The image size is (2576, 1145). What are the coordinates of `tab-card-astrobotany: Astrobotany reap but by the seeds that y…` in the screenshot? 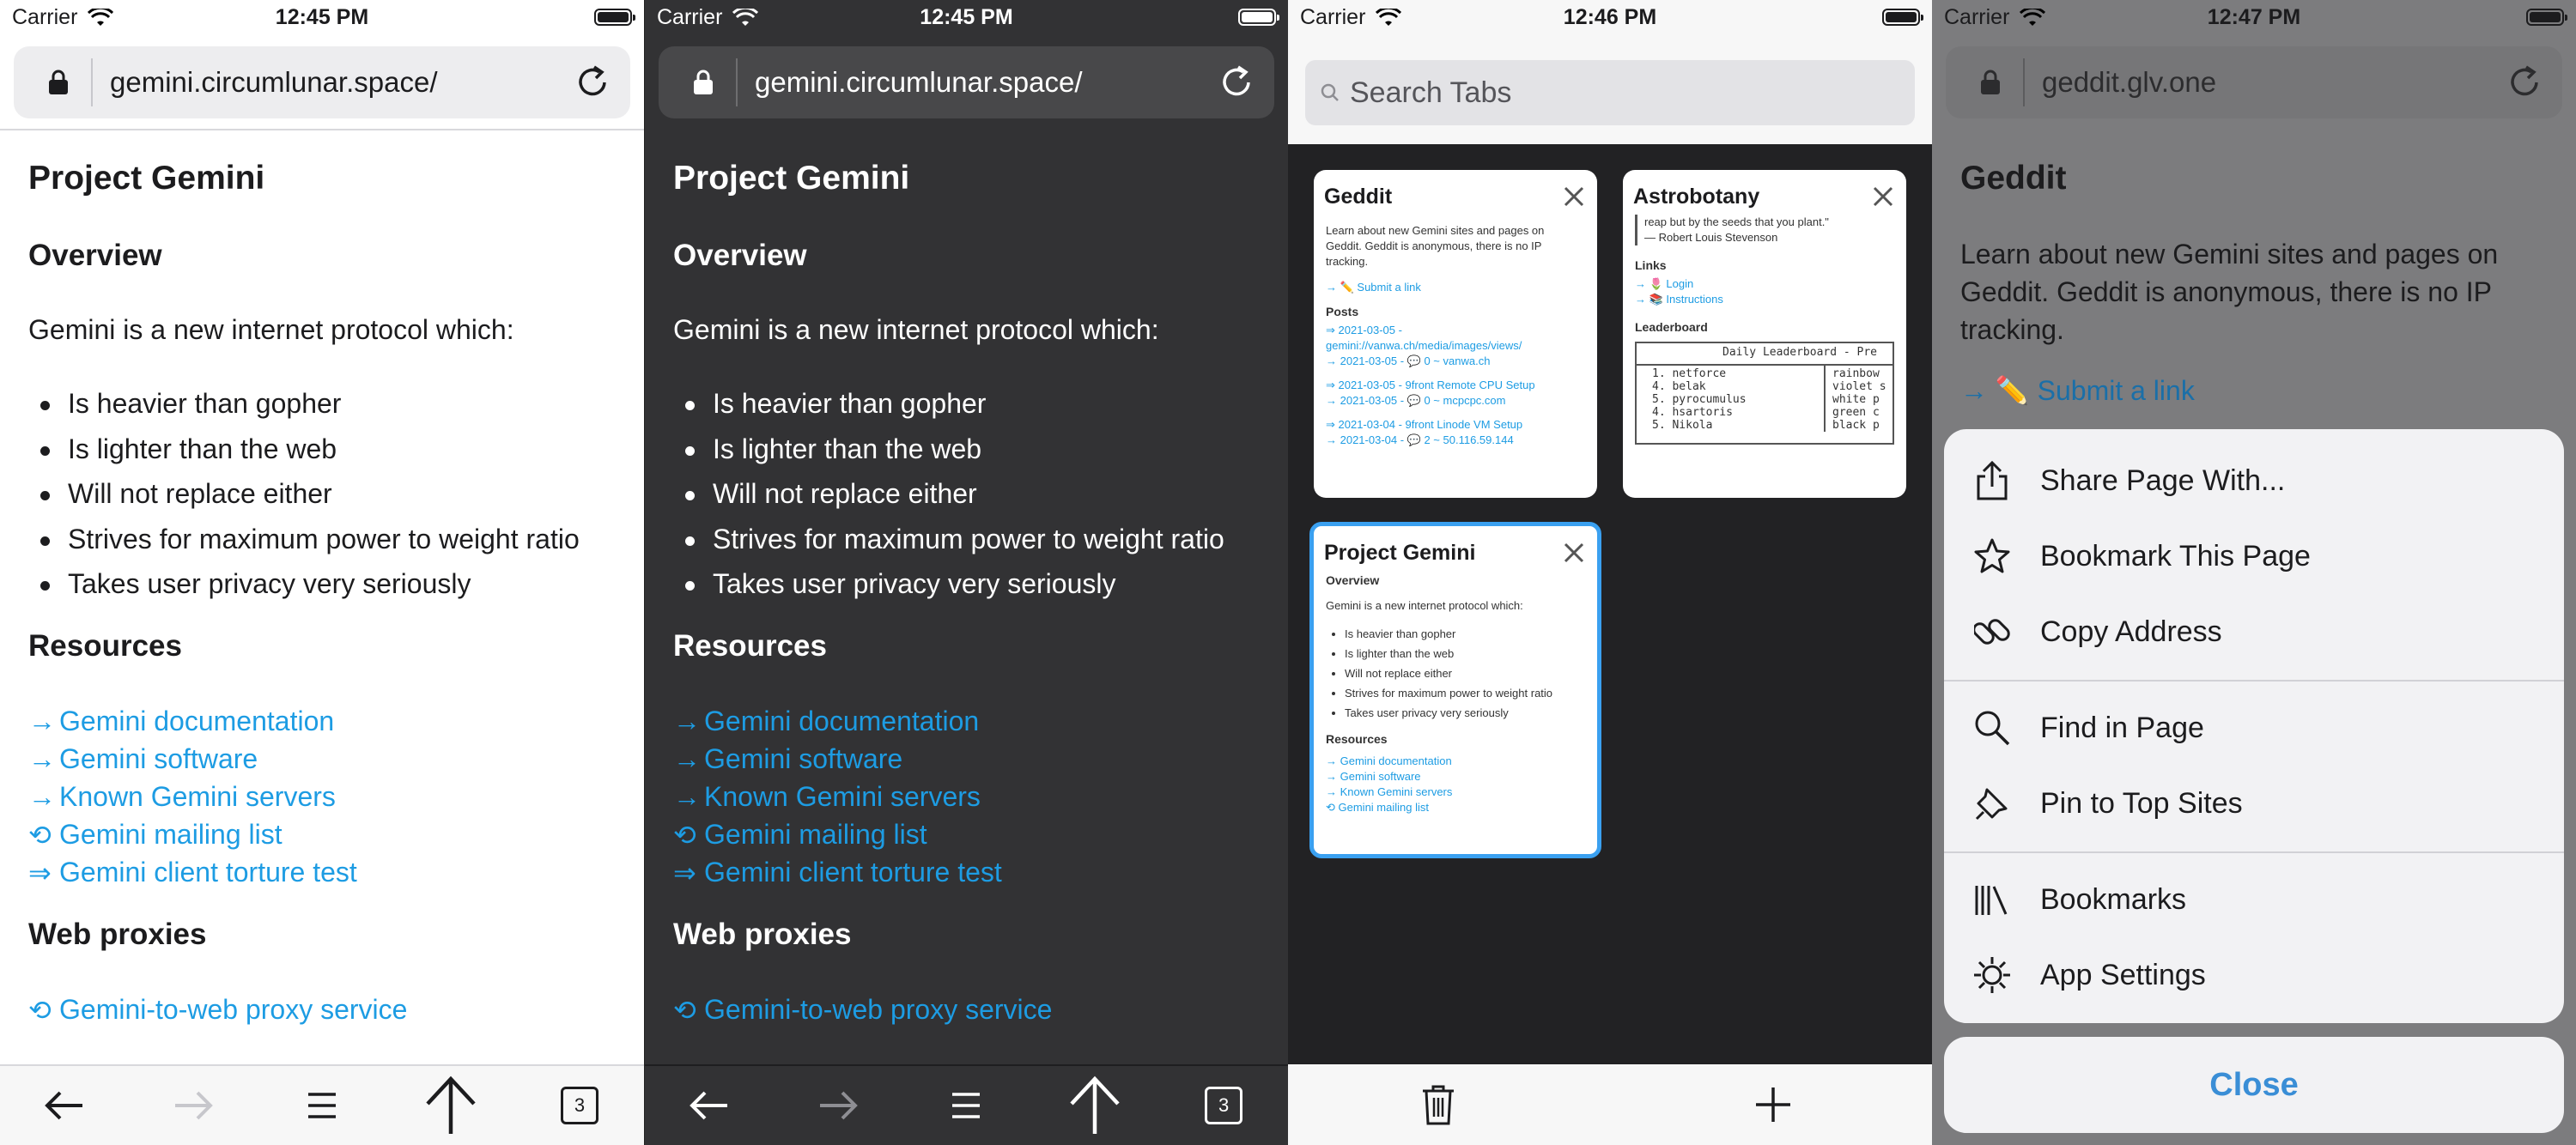 It's located at (1764, 334).